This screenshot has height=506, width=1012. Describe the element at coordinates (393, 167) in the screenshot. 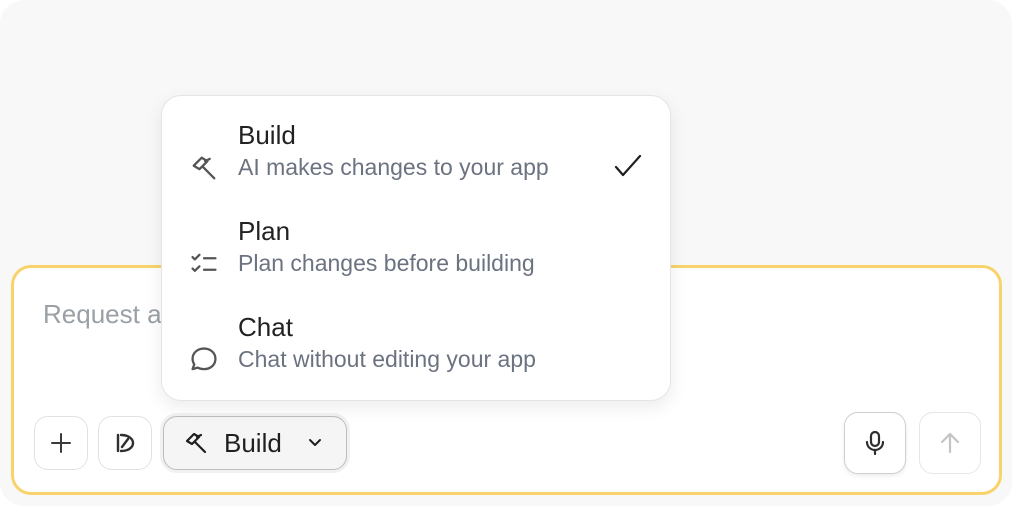

I see `mode-option-description: AI makes changes to your app` at that location.